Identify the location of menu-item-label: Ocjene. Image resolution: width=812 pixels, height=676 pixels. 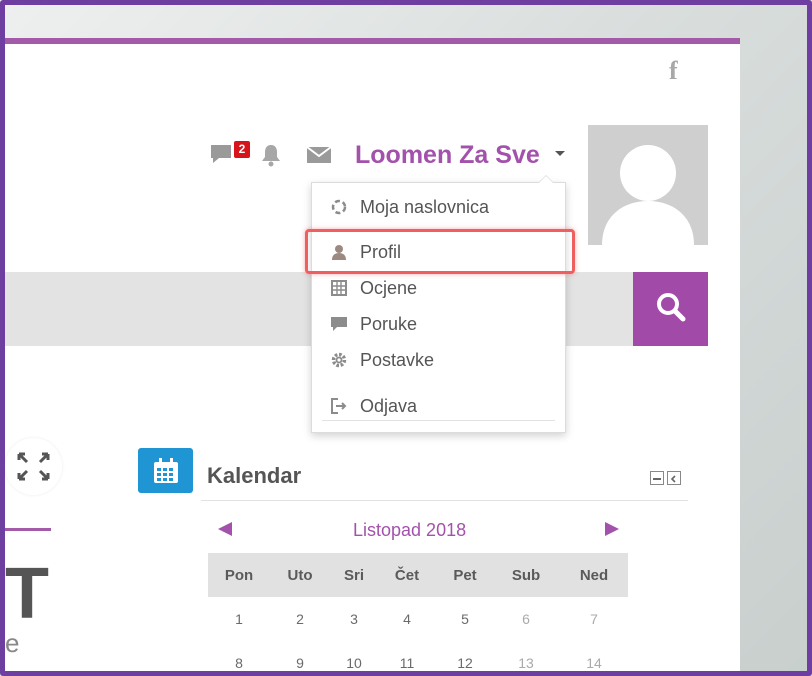
(389, 287).